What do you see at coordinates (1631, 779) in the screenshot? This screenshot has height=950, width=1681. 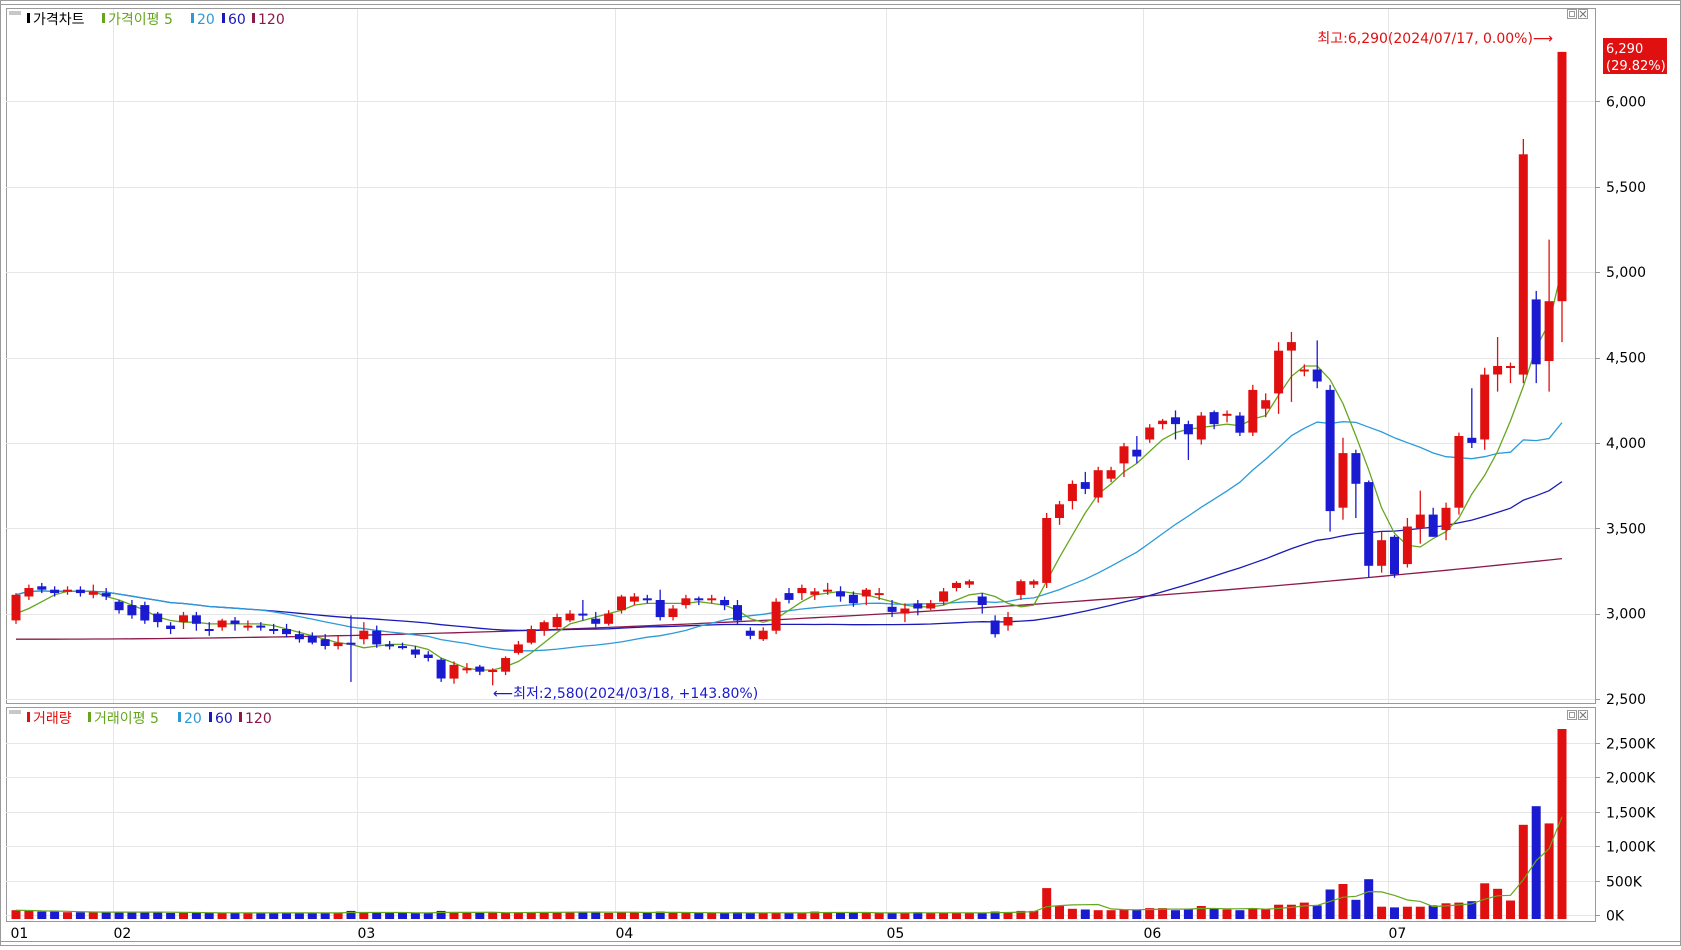 I see `volume-tick-label: 2,000K` at bounding box center [1631, 779].